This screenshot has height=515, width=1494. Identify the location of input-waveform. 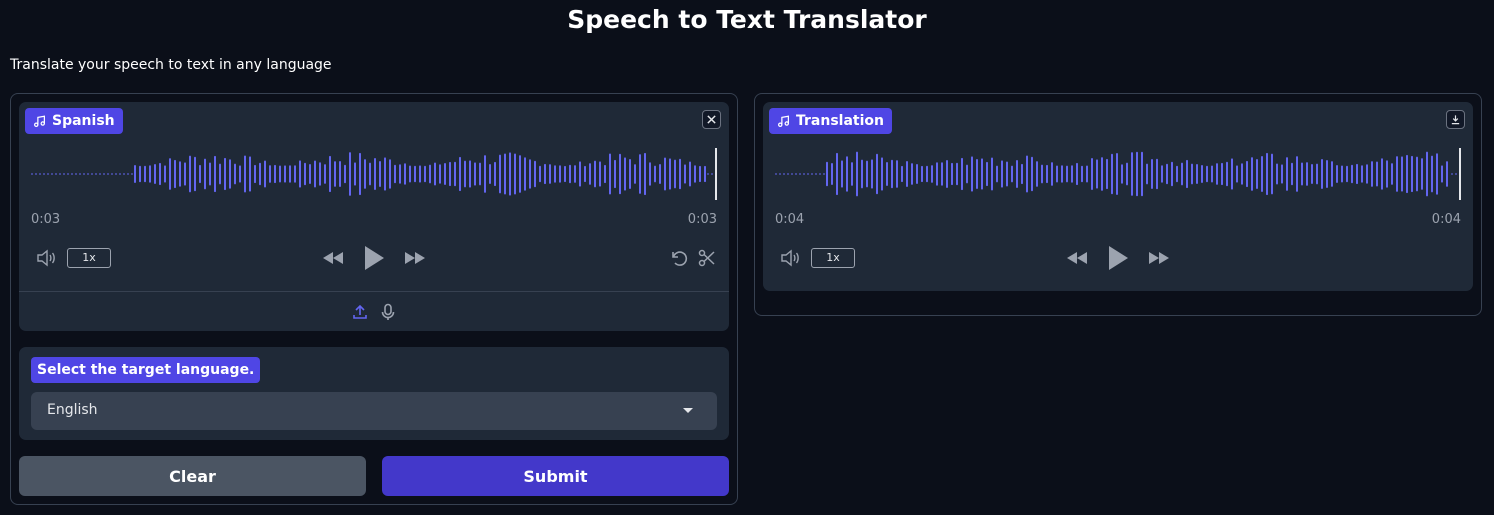
(374, 174).